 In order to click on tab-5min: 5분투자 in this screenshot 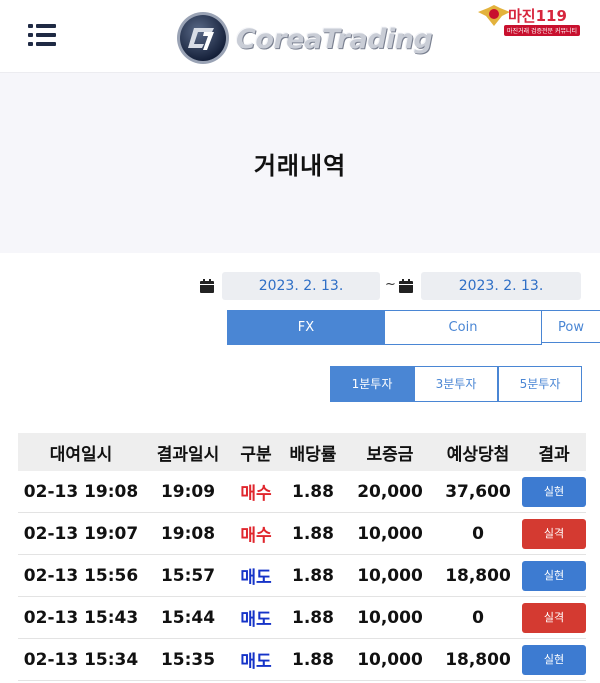, I will do `click(540, 384)`.